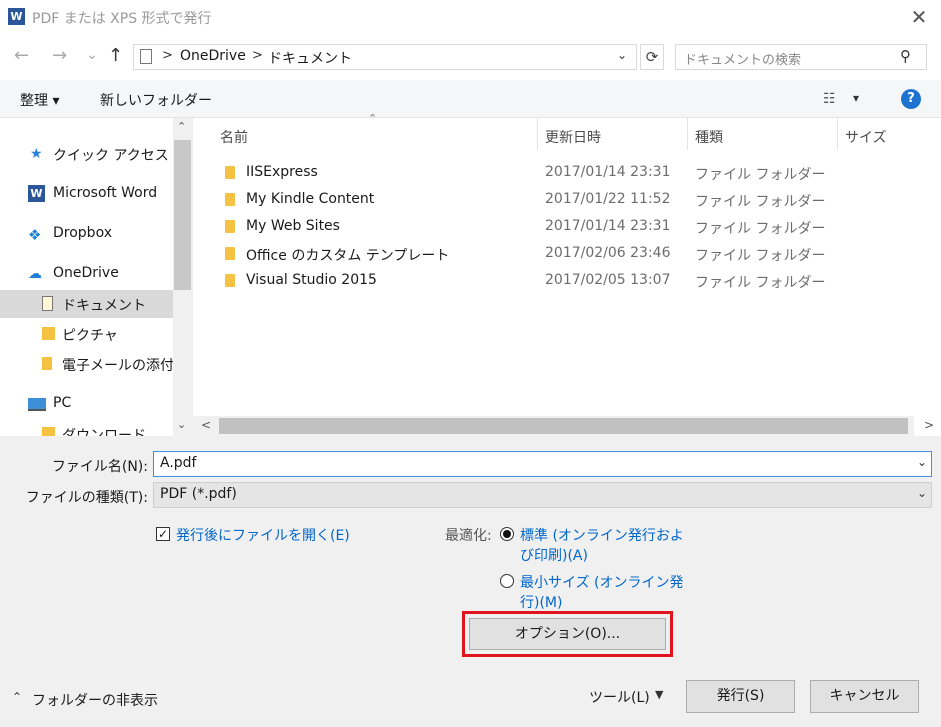  I want to click on star-icon: ★, so click(36, 154).